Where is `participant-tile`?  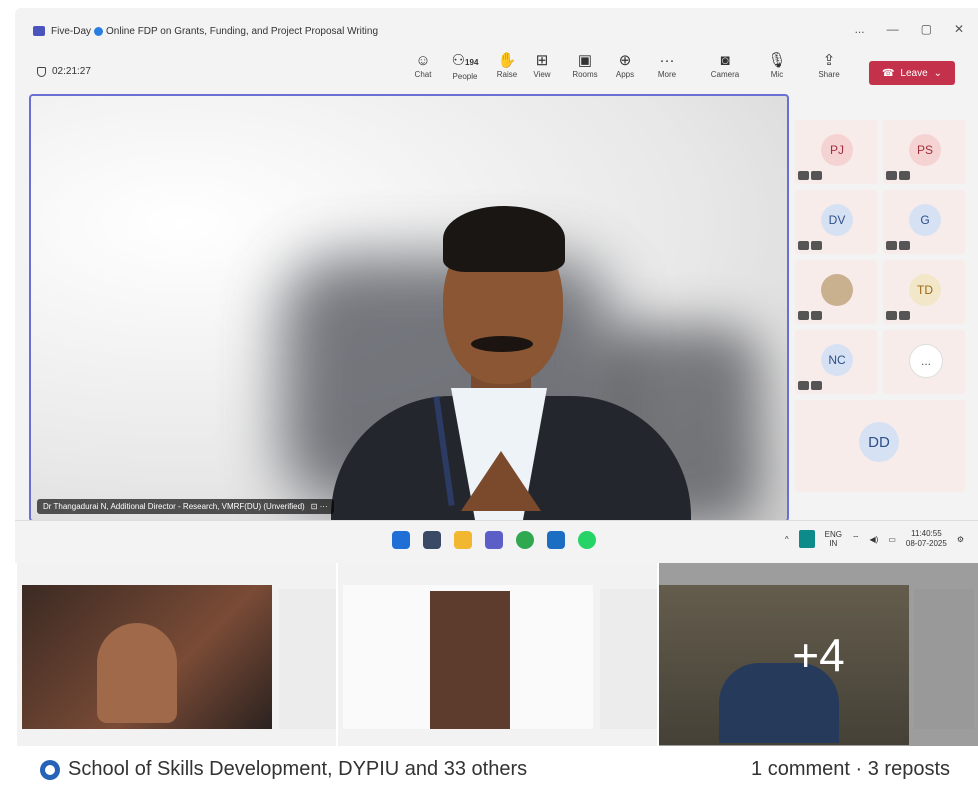
participant-tile is located at coordinates (836, 292).